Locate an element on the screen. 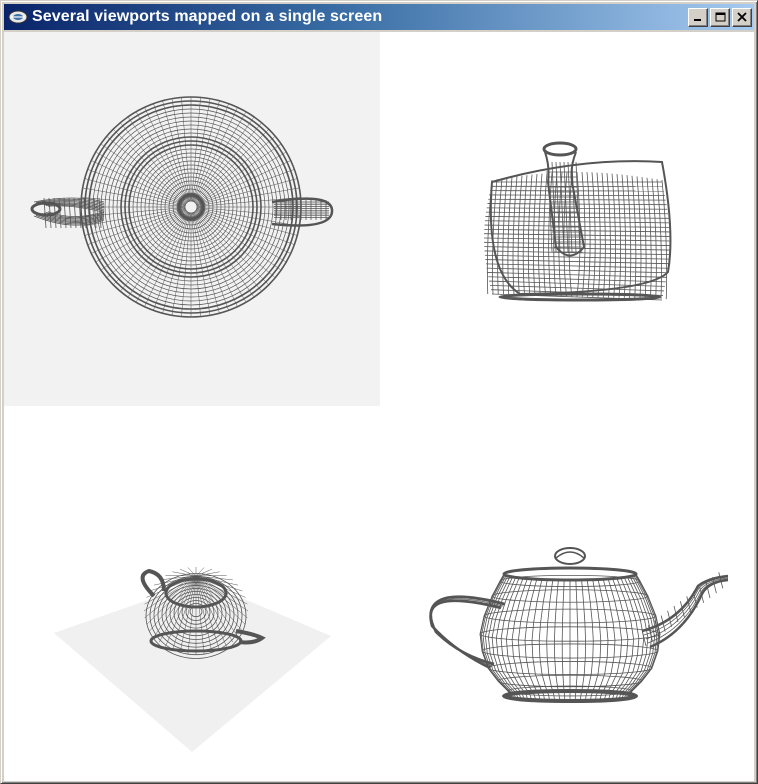  title-buttons is located at coordinates (719, 17).